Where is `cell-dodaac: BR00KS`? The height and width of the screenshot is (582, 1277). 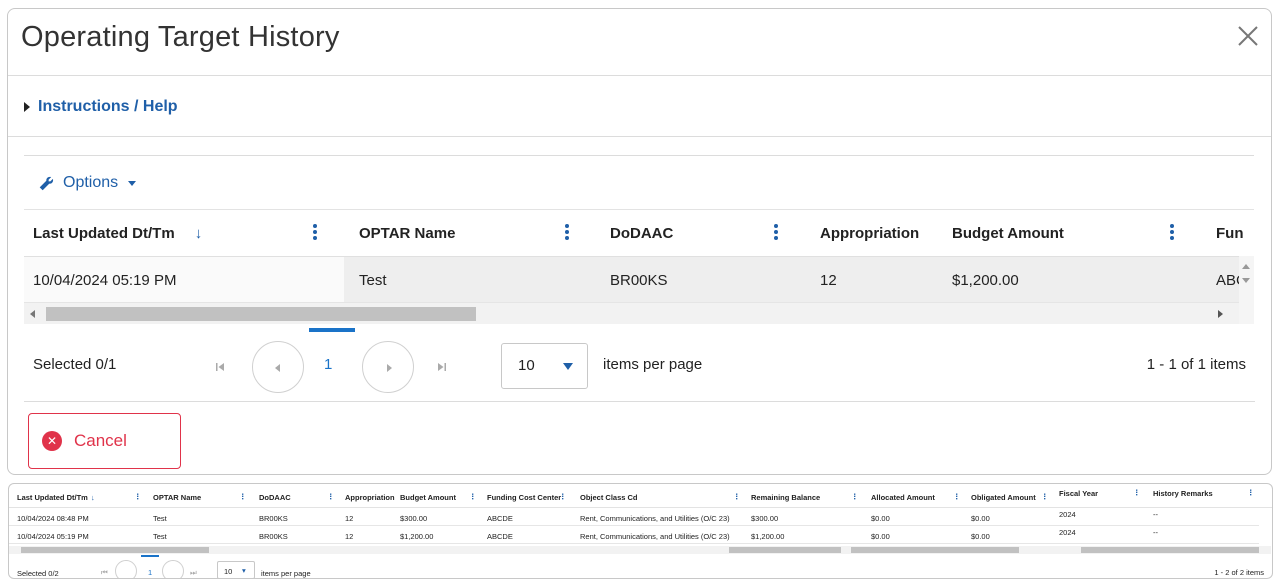
cell-dodaac: BR00KS is located at coordinates (639, 280).